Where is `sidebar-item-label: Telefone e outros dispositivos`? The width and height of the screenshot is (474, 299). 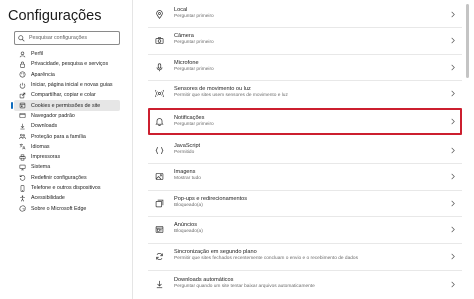
sidebar-item-label: Telefone e outros dispositivos is located at coordinates (66, 188).